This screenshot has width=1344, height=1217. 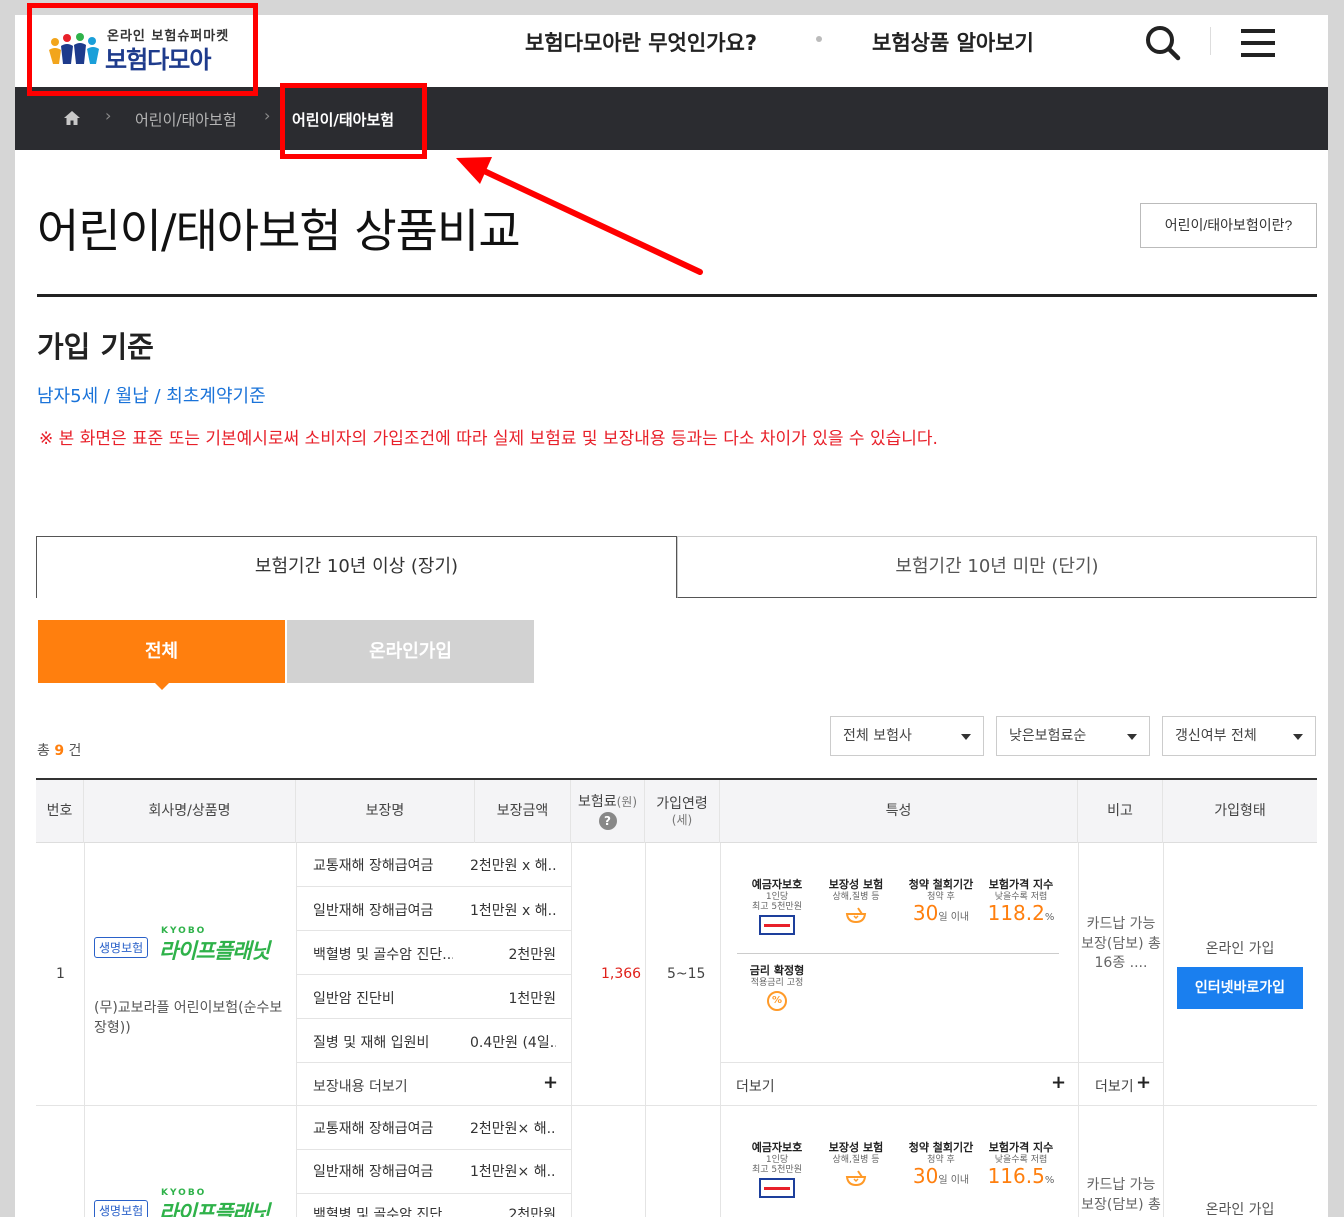 I want to click on subtab-all: 전체, so click(x=161, y=655).